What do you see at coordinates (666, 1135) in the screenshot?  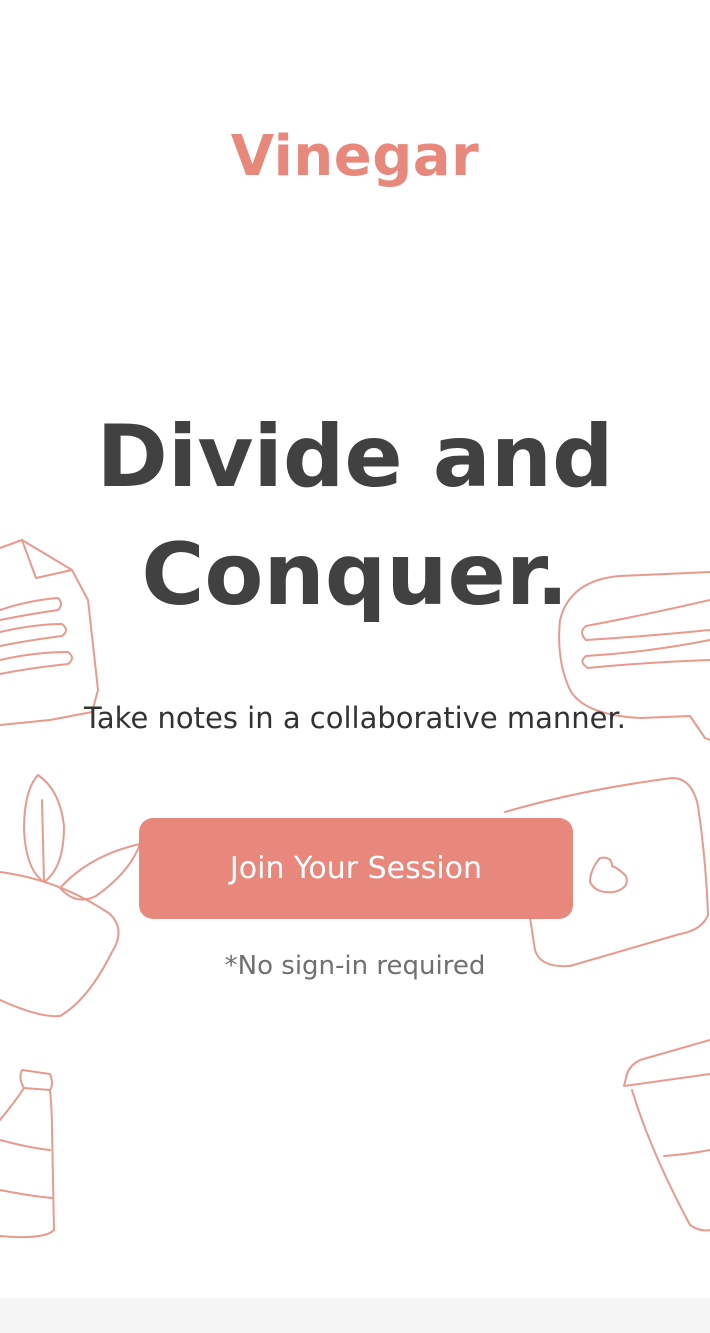 I see `cup-doodle` at bounding box center [666, 1135].